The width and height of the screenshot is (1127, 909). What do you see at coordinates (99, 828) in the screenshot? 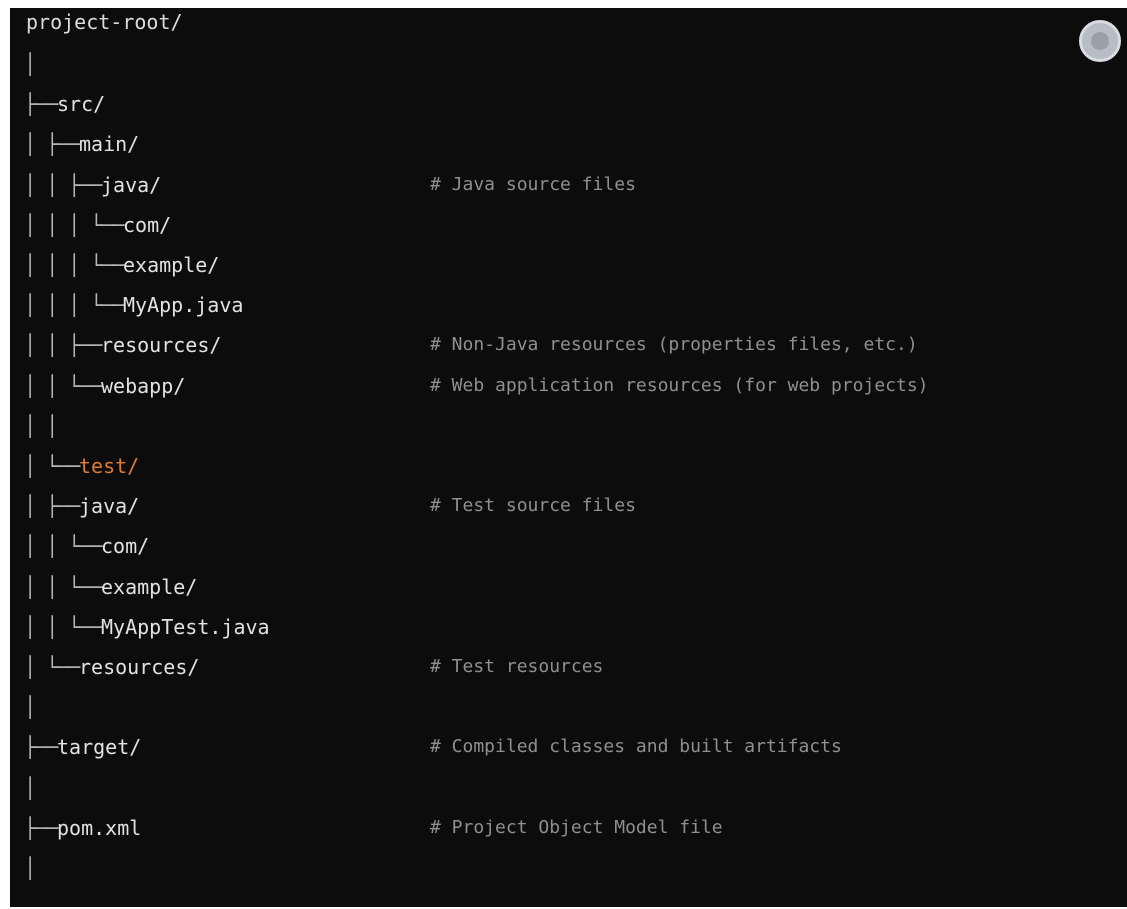
I see `file-name: pom.xml` at bounding box center [99, 828].